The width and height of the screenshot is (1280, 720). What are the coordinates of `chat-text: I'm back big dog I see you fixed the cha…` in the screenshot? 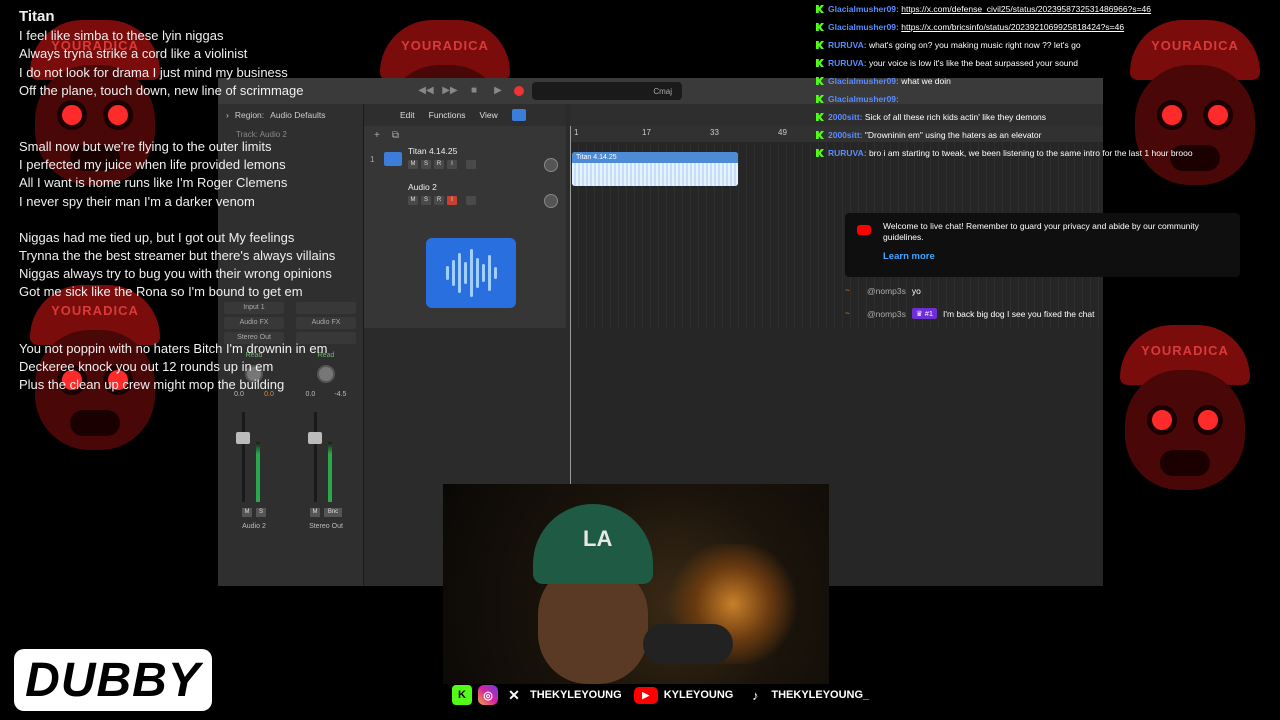 It's located at (1019, 313).